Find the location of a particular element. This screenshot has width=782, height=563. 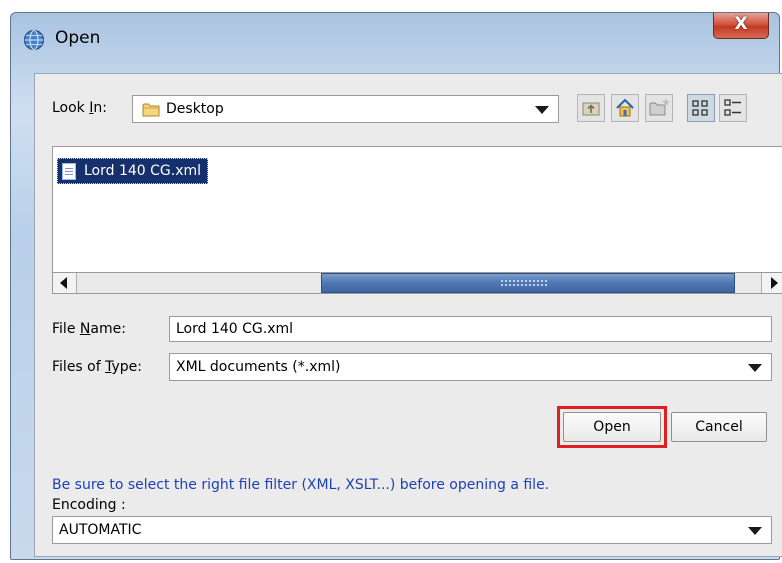

scroll-right-button is located at coordinates (771, 283).